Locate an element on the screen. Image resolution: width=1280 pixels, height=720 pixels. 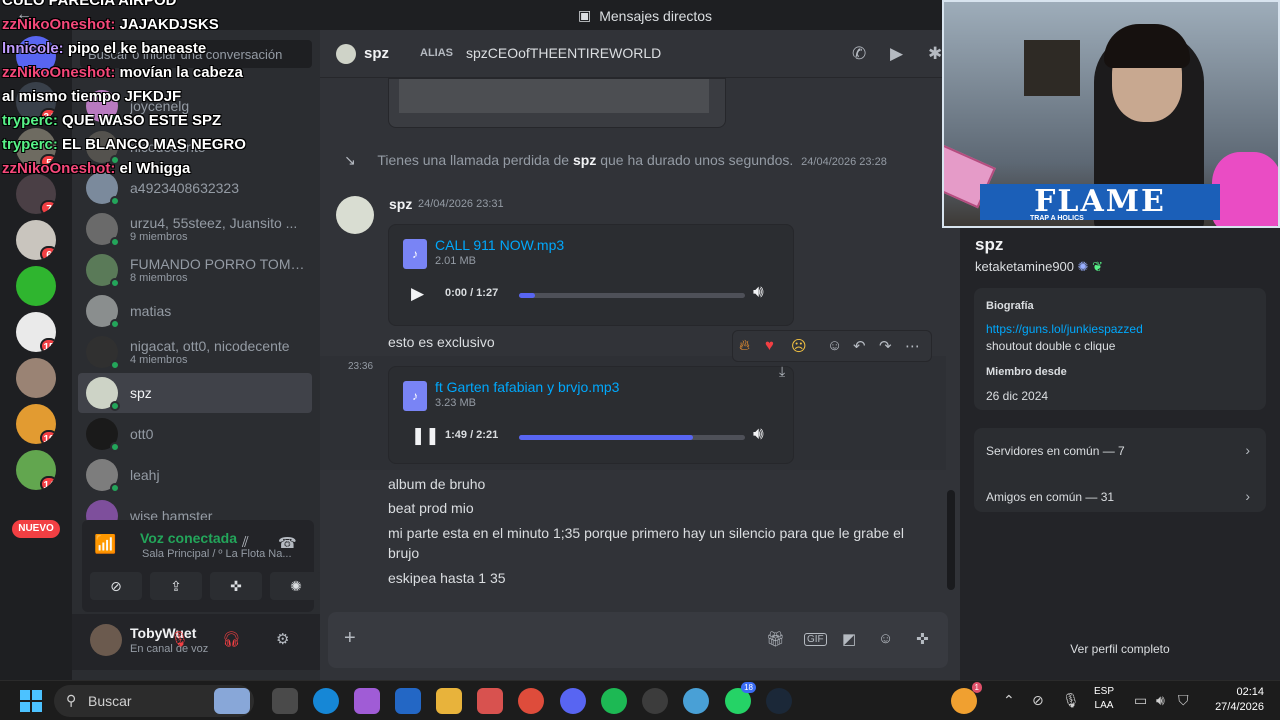
microphone-icon: 🎙︎ is located at coordinates (1071, 700).